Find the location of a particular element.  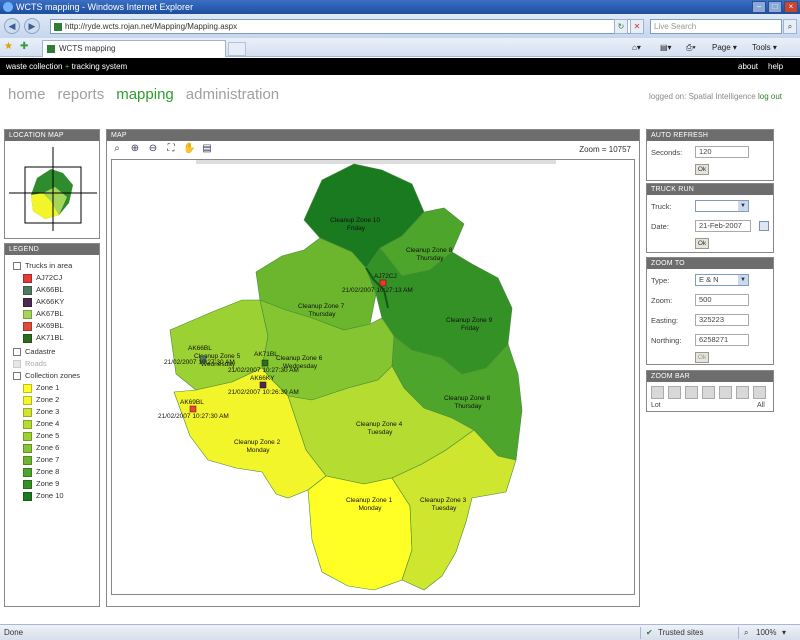

cadastre-checkbox is located at coordinates (17, 352).